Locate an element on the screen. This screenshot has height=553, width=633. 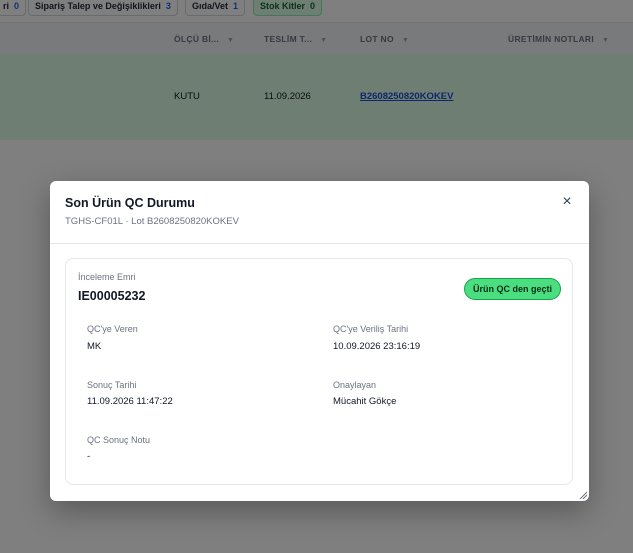
given-date-label: QC'ye Veriliş Tarihi is located at coordinates (371, 329).